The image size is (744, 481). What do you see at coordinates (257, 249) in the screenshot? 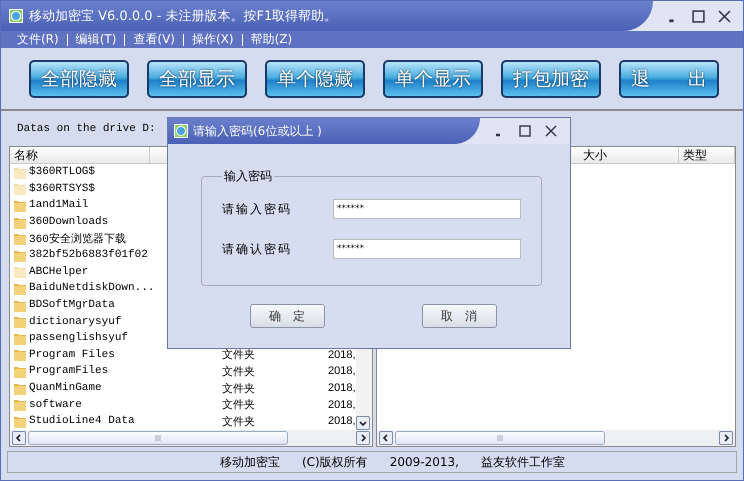
I see `field-label: 请确认密码` at bounding box center [257, 249].